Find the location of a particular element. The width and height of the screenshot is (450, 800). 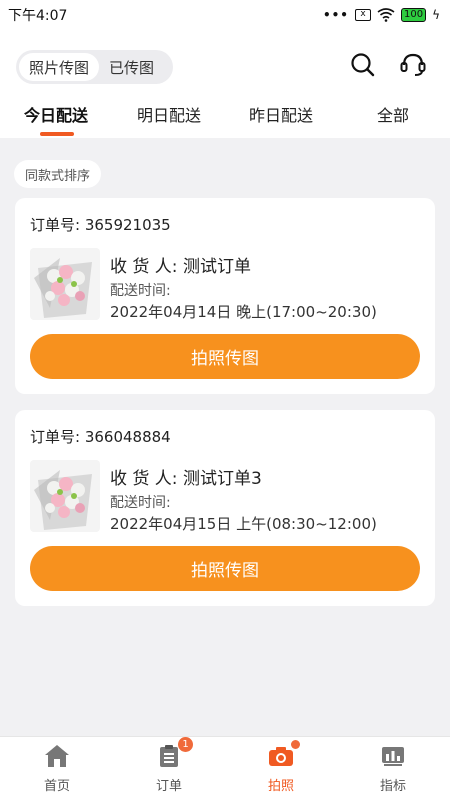

order-number: 订单号: 365921035 is located at coordinates (100, 225).